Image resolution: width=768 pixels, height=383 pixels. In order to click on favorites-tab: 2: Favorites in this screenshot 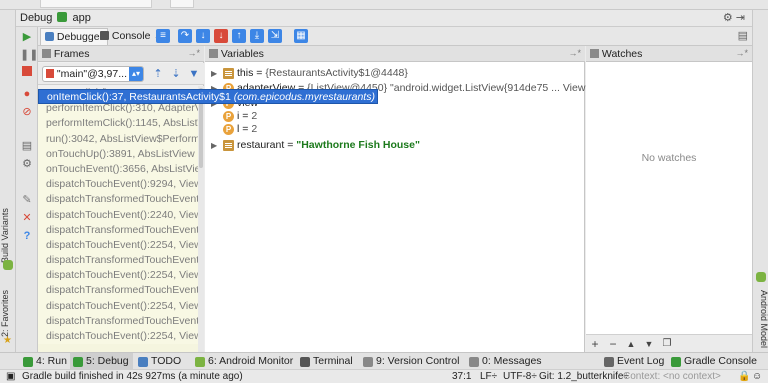, I will do `click(8, 313)`.